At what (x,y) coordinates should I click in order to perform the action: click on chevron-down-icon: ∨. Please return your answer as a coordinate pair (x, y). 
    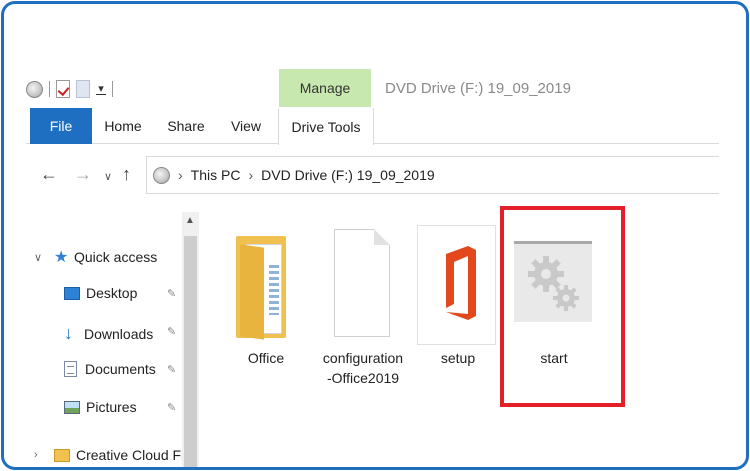
    Looking at the image, I should click on (44, 257).